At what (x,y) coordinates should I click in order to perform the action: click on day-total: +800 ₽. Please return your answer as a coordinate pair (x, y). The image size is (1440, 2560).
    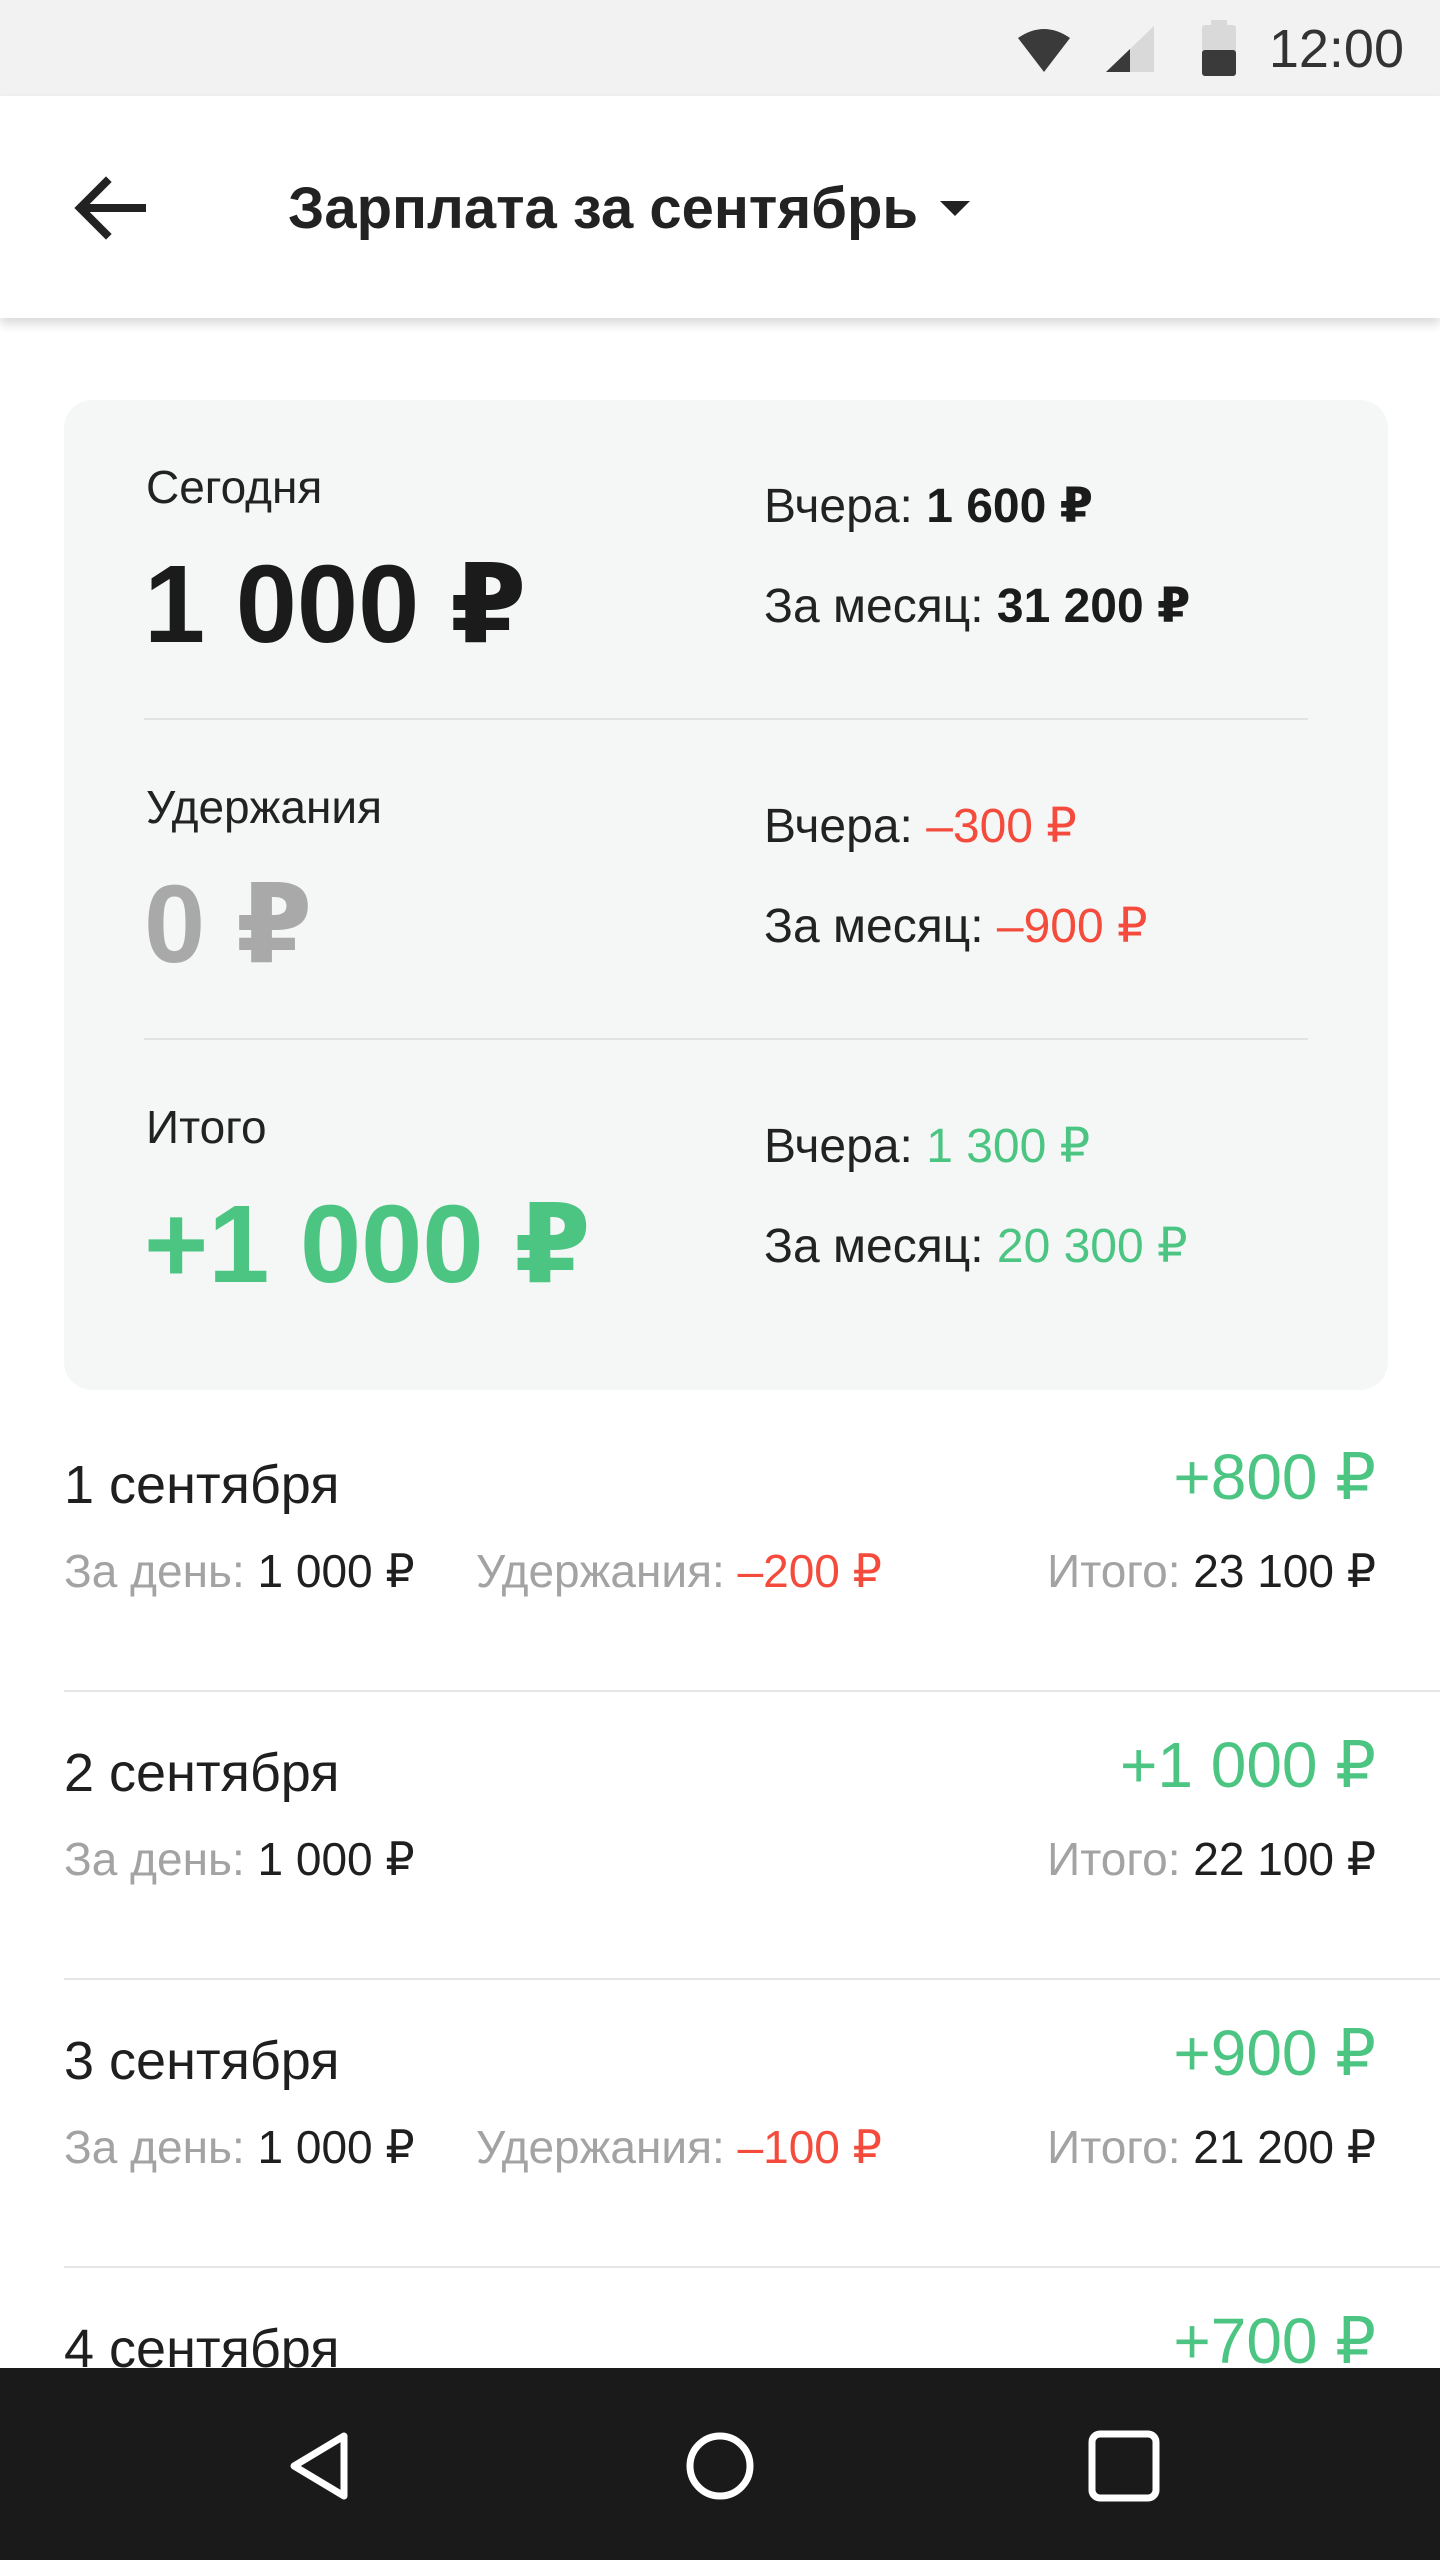
    Looking at the image, I should click on (1274, 1477).